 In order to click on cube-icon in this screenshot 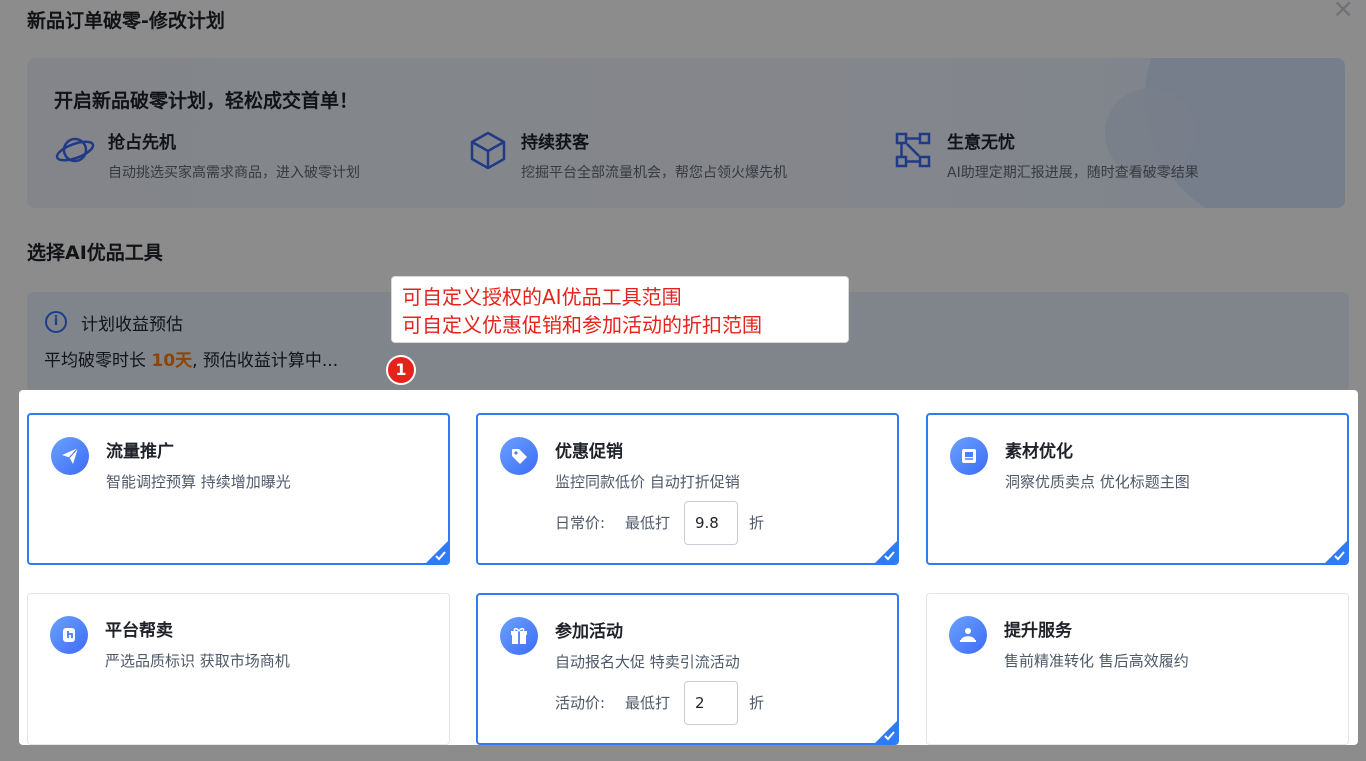, I will do `click(488, 150)`.